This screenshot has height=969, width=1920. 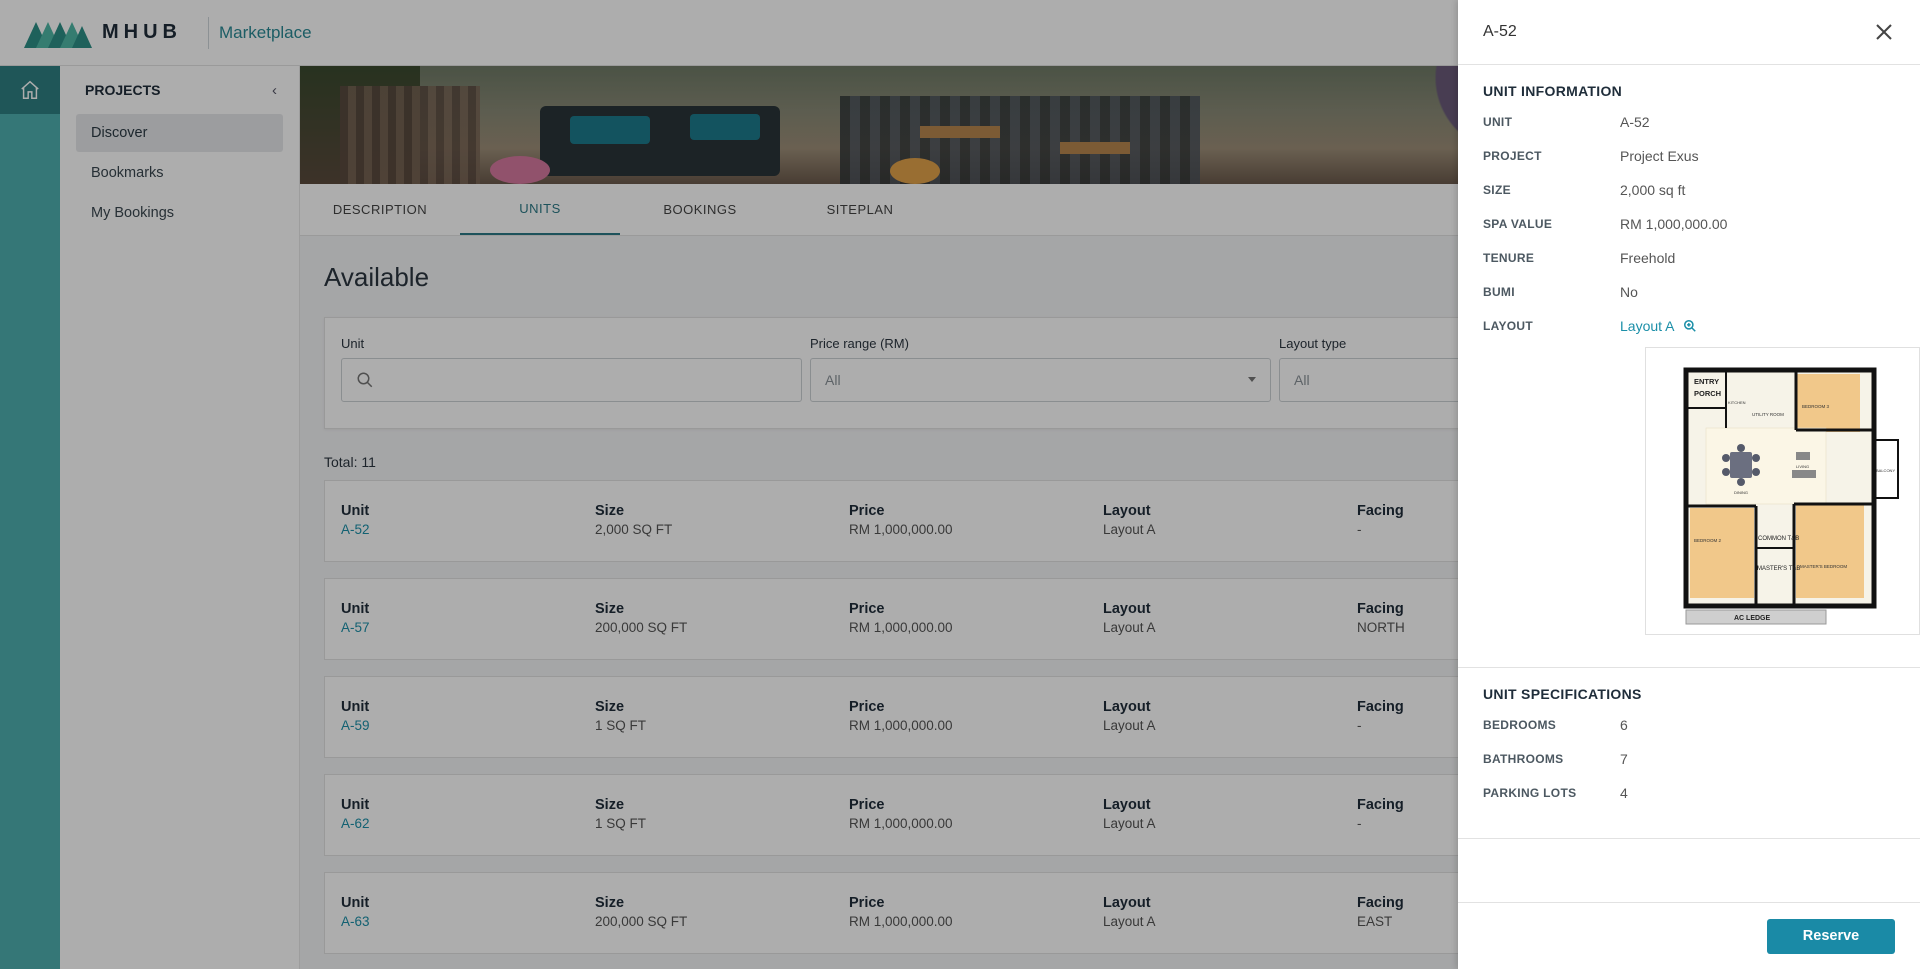 I want to click on info-row-spa-value: SPA VALUE RM 1,000,000.00, so click(x=1689, y=224).